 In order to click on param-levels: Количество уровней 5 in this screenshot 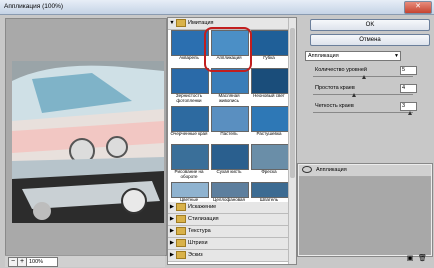, I will do `click(367, 73)`.